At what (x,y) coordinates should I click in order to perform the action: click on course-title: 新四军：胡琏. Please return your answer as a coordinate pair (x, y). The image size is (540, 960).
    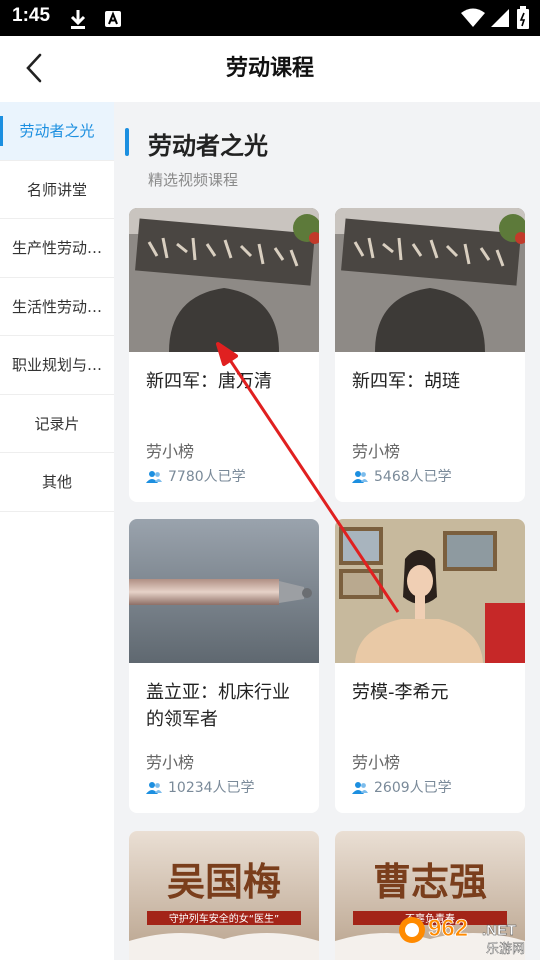
    Looking at the image, I should click on (406, 381).